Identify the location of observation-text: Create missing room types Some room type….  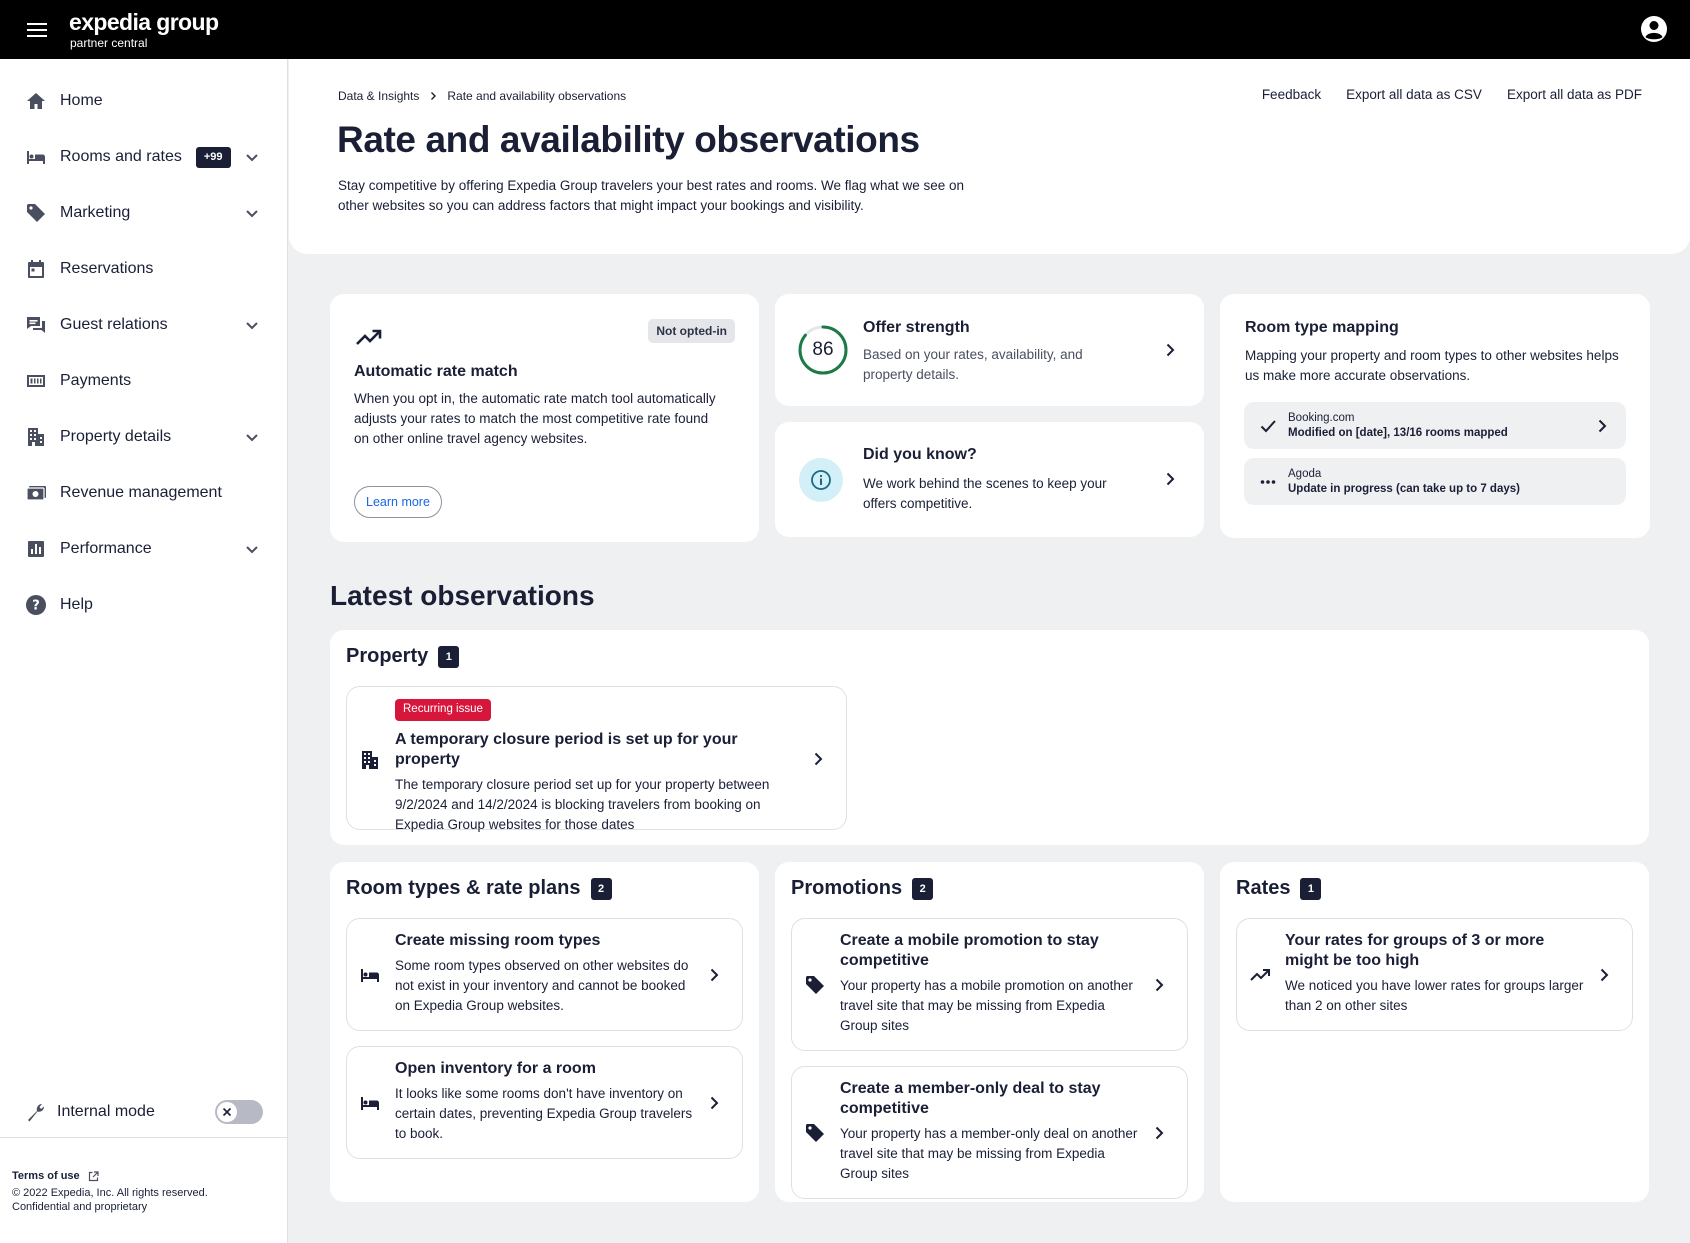
(545, 973).